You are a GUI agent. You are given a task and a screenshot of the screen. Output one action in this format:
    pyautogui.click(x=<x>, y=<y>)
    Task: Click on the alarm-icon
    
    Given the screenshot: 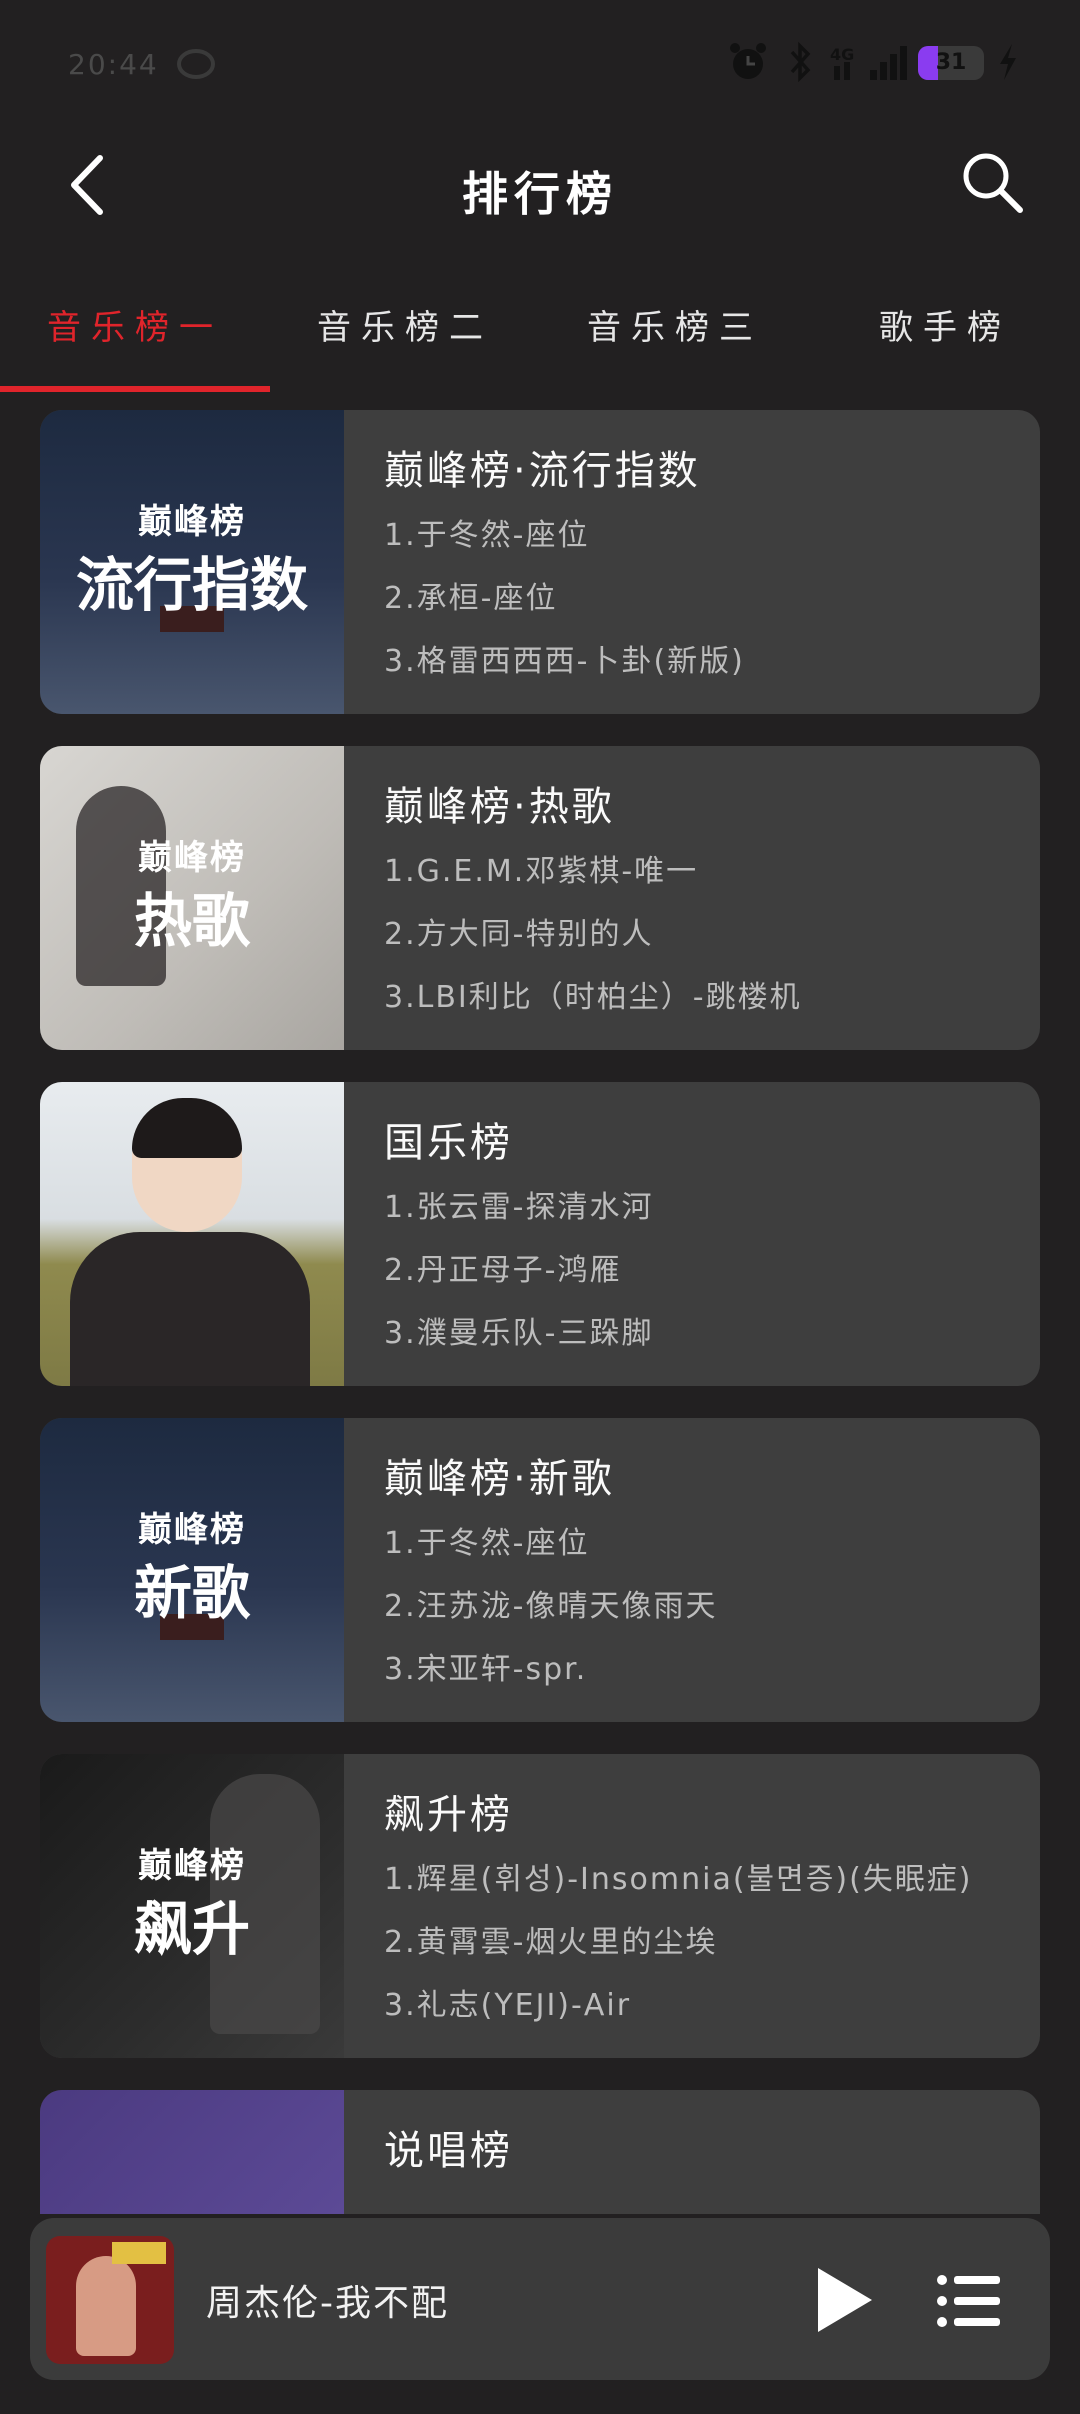 What is the action you would take?
    pyautogui.click(x=748, y=61)
    